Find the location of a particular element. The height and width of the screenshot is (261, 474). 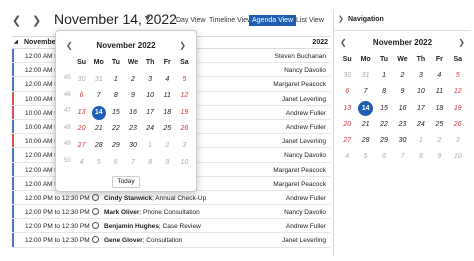

nav-calendar-day: 29 is located at coordinates (384, 141).